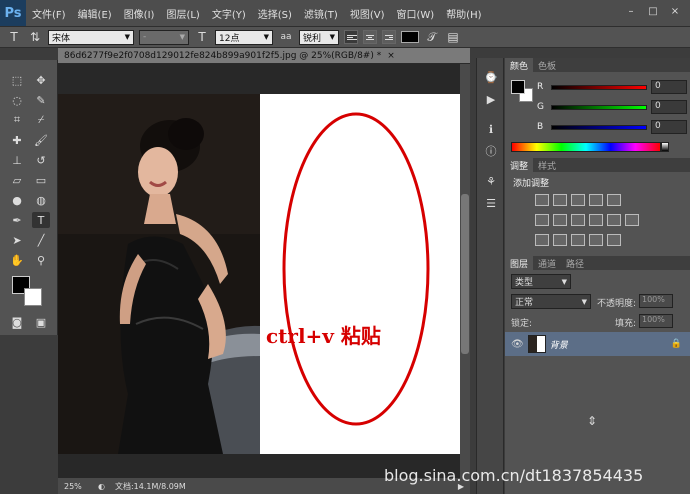 The image size is (690, 494). I want to click on path-selection-tool-icon: ➤, so click(17, 240).